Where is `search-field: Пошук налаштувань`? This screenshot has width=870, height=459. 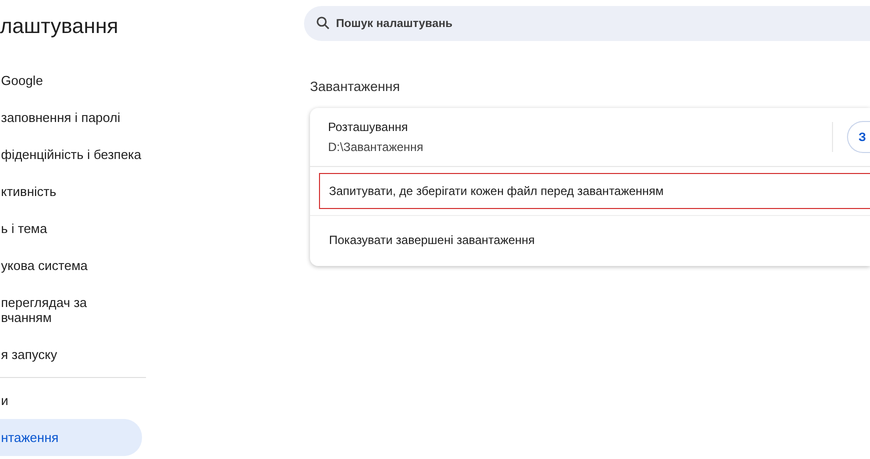
search-field: Пошук налаштувань is located at coordinates (587, 23).